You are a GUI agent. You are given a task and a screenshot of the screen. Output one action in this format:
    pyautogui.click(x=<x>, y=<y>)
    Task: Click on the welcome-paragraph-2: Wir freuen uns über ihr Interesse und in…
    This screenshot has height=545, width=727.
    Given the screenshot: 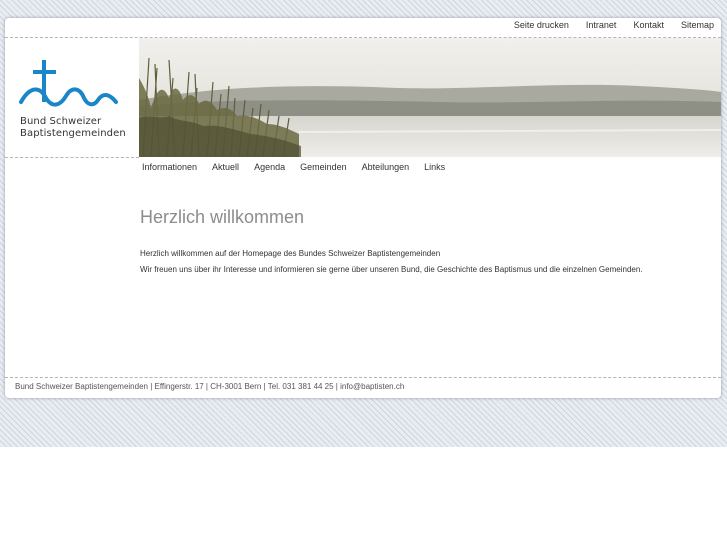 What is the action you would take?
    pyautogui.click(x=391, y=269)
    